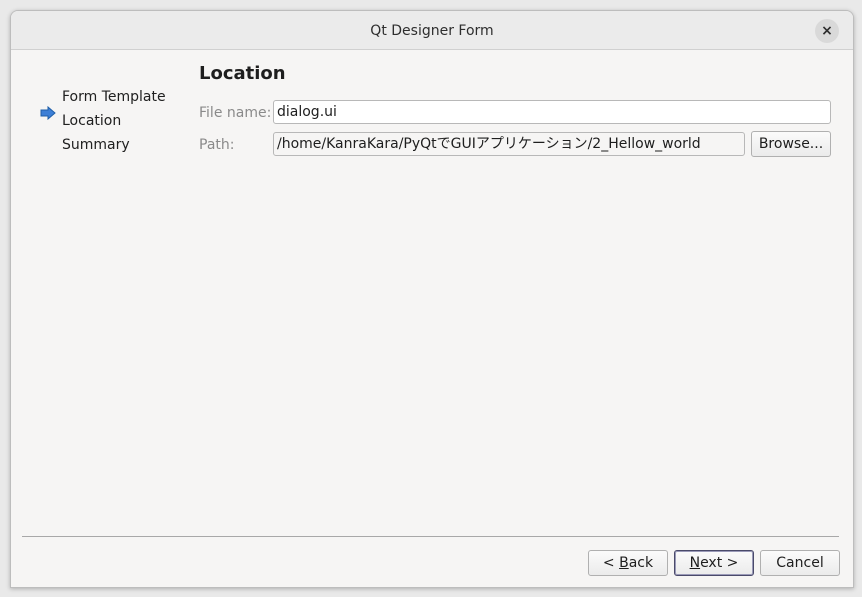 Image resolution: width=862 pixels, height=597 pixels. I want to click on back-mnemonic: B, so click(624, 563).